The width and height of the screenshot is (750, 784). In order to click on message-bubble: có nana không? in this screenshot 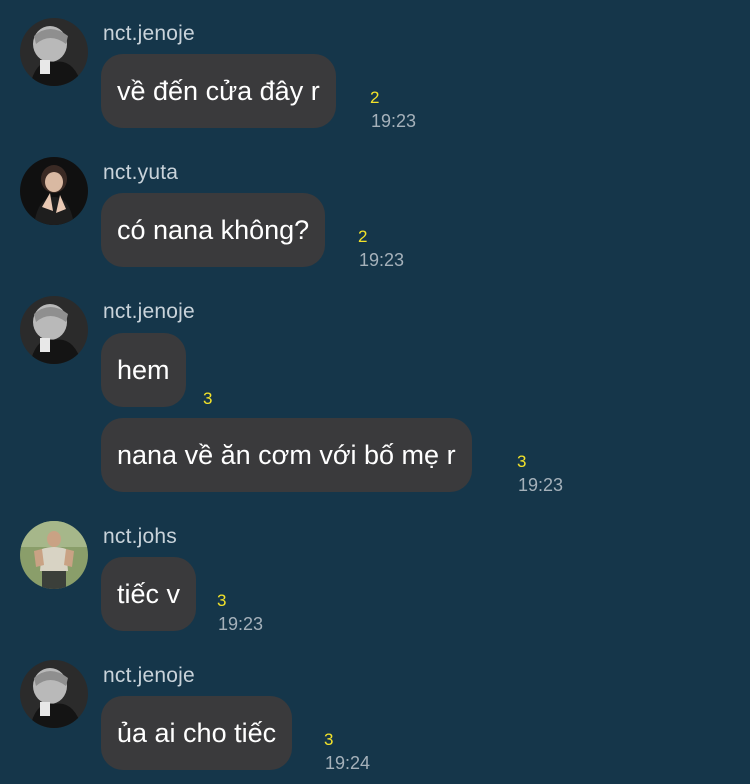, I will do `click(213, 230)`.